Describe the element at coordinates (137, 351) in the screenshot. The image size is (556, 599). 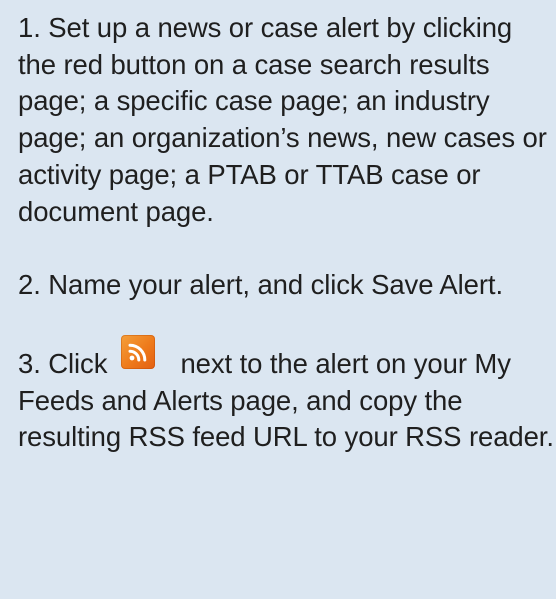
I see `rss-feed-icon` at that location.